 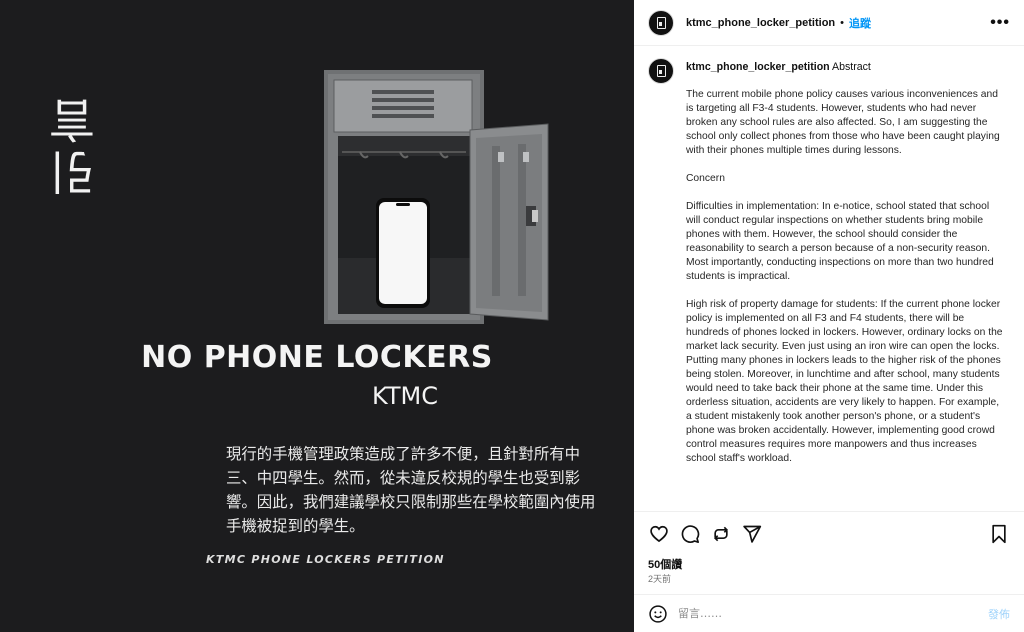 I want to click on headline: NO PHONE LOCKERS, so click(x=317, y=357).